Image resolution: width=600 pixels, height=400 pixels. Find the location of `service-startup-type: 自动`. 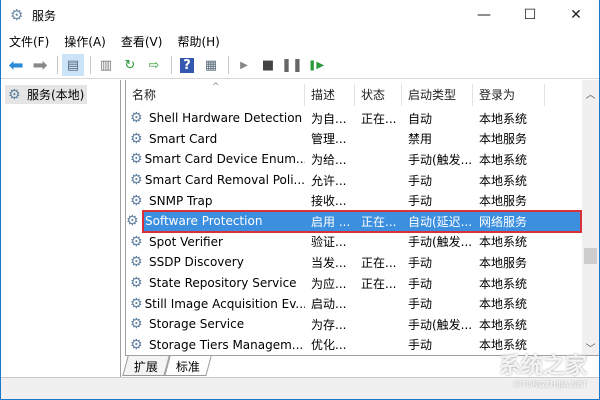

service-startup-type: 自动 is located at coordinates (420, 118).